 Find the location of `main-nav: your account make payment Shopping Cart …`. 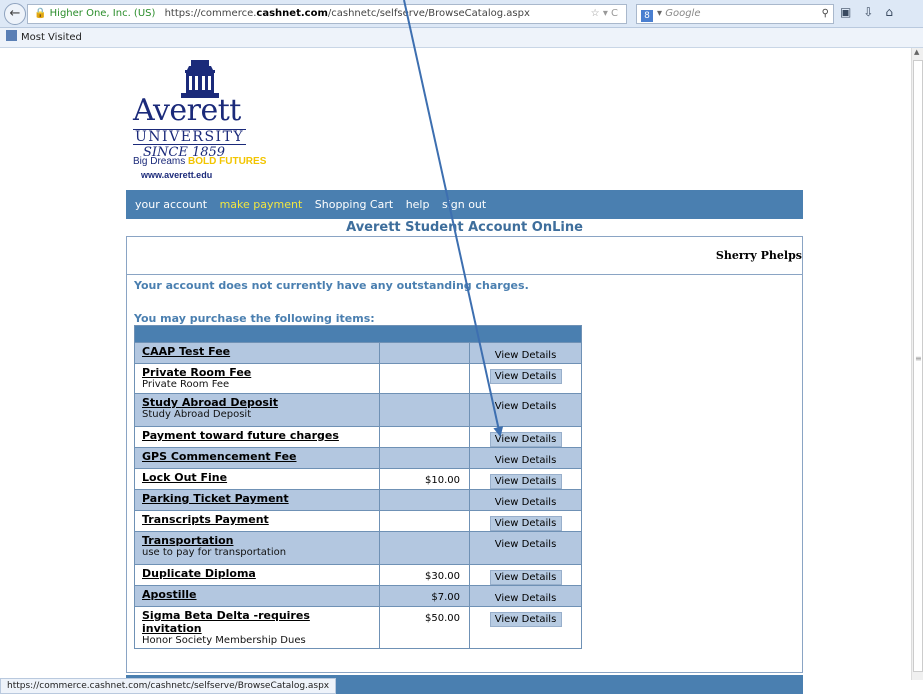

main-nav: your account make payment Shopping Cart … is located at coordinates (464, 204).